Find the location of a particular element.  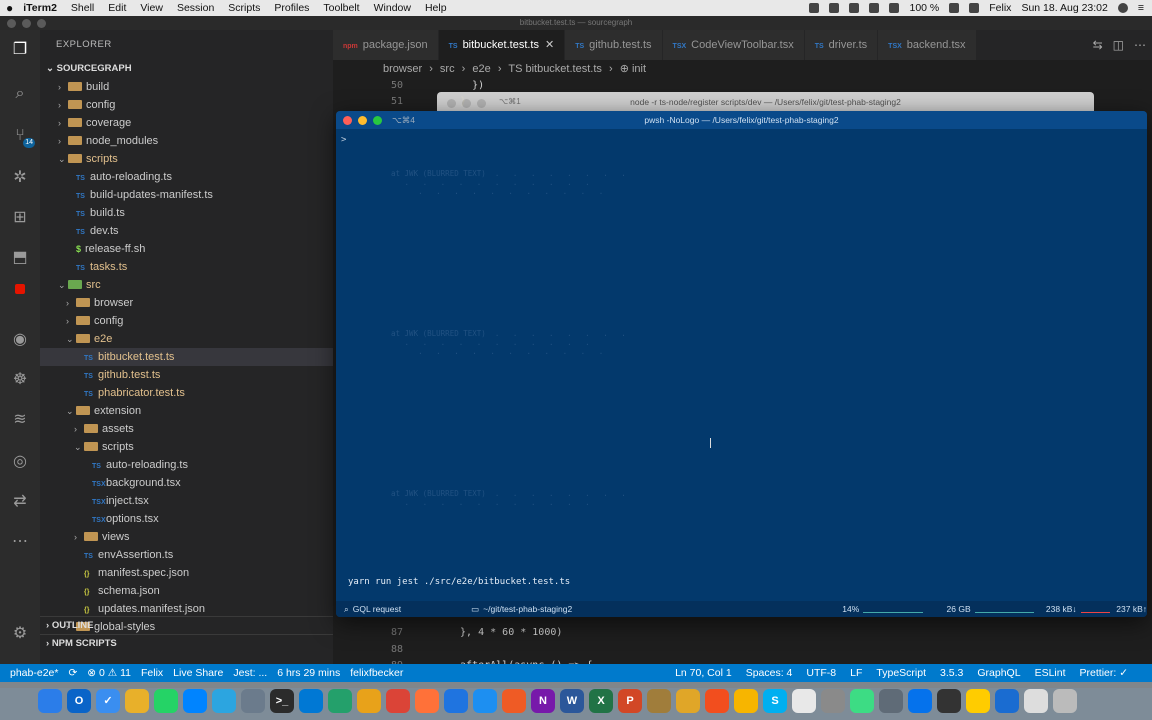

screenshot-icon is located at coordinates (253, 701).